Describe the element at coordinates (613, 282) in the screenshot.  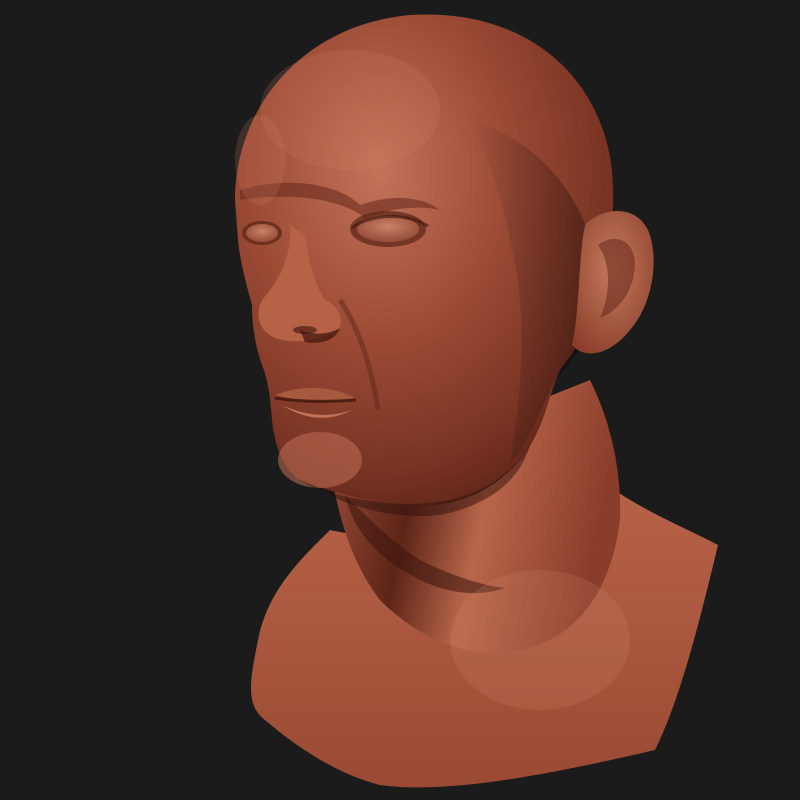
I see `ear` at that location.